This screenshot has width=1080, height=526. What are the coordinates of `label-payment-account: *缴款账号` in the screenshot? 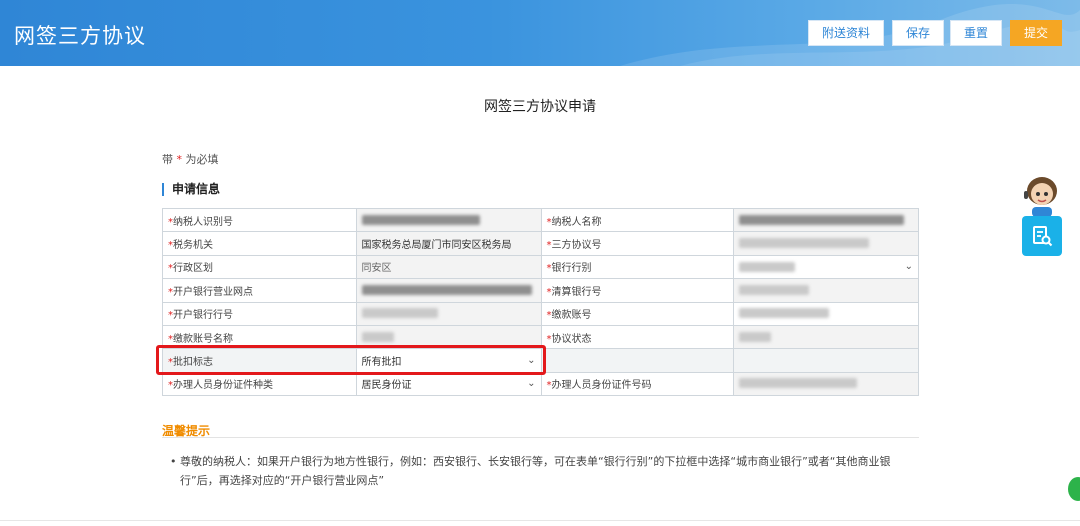 It's located at (637, 313).